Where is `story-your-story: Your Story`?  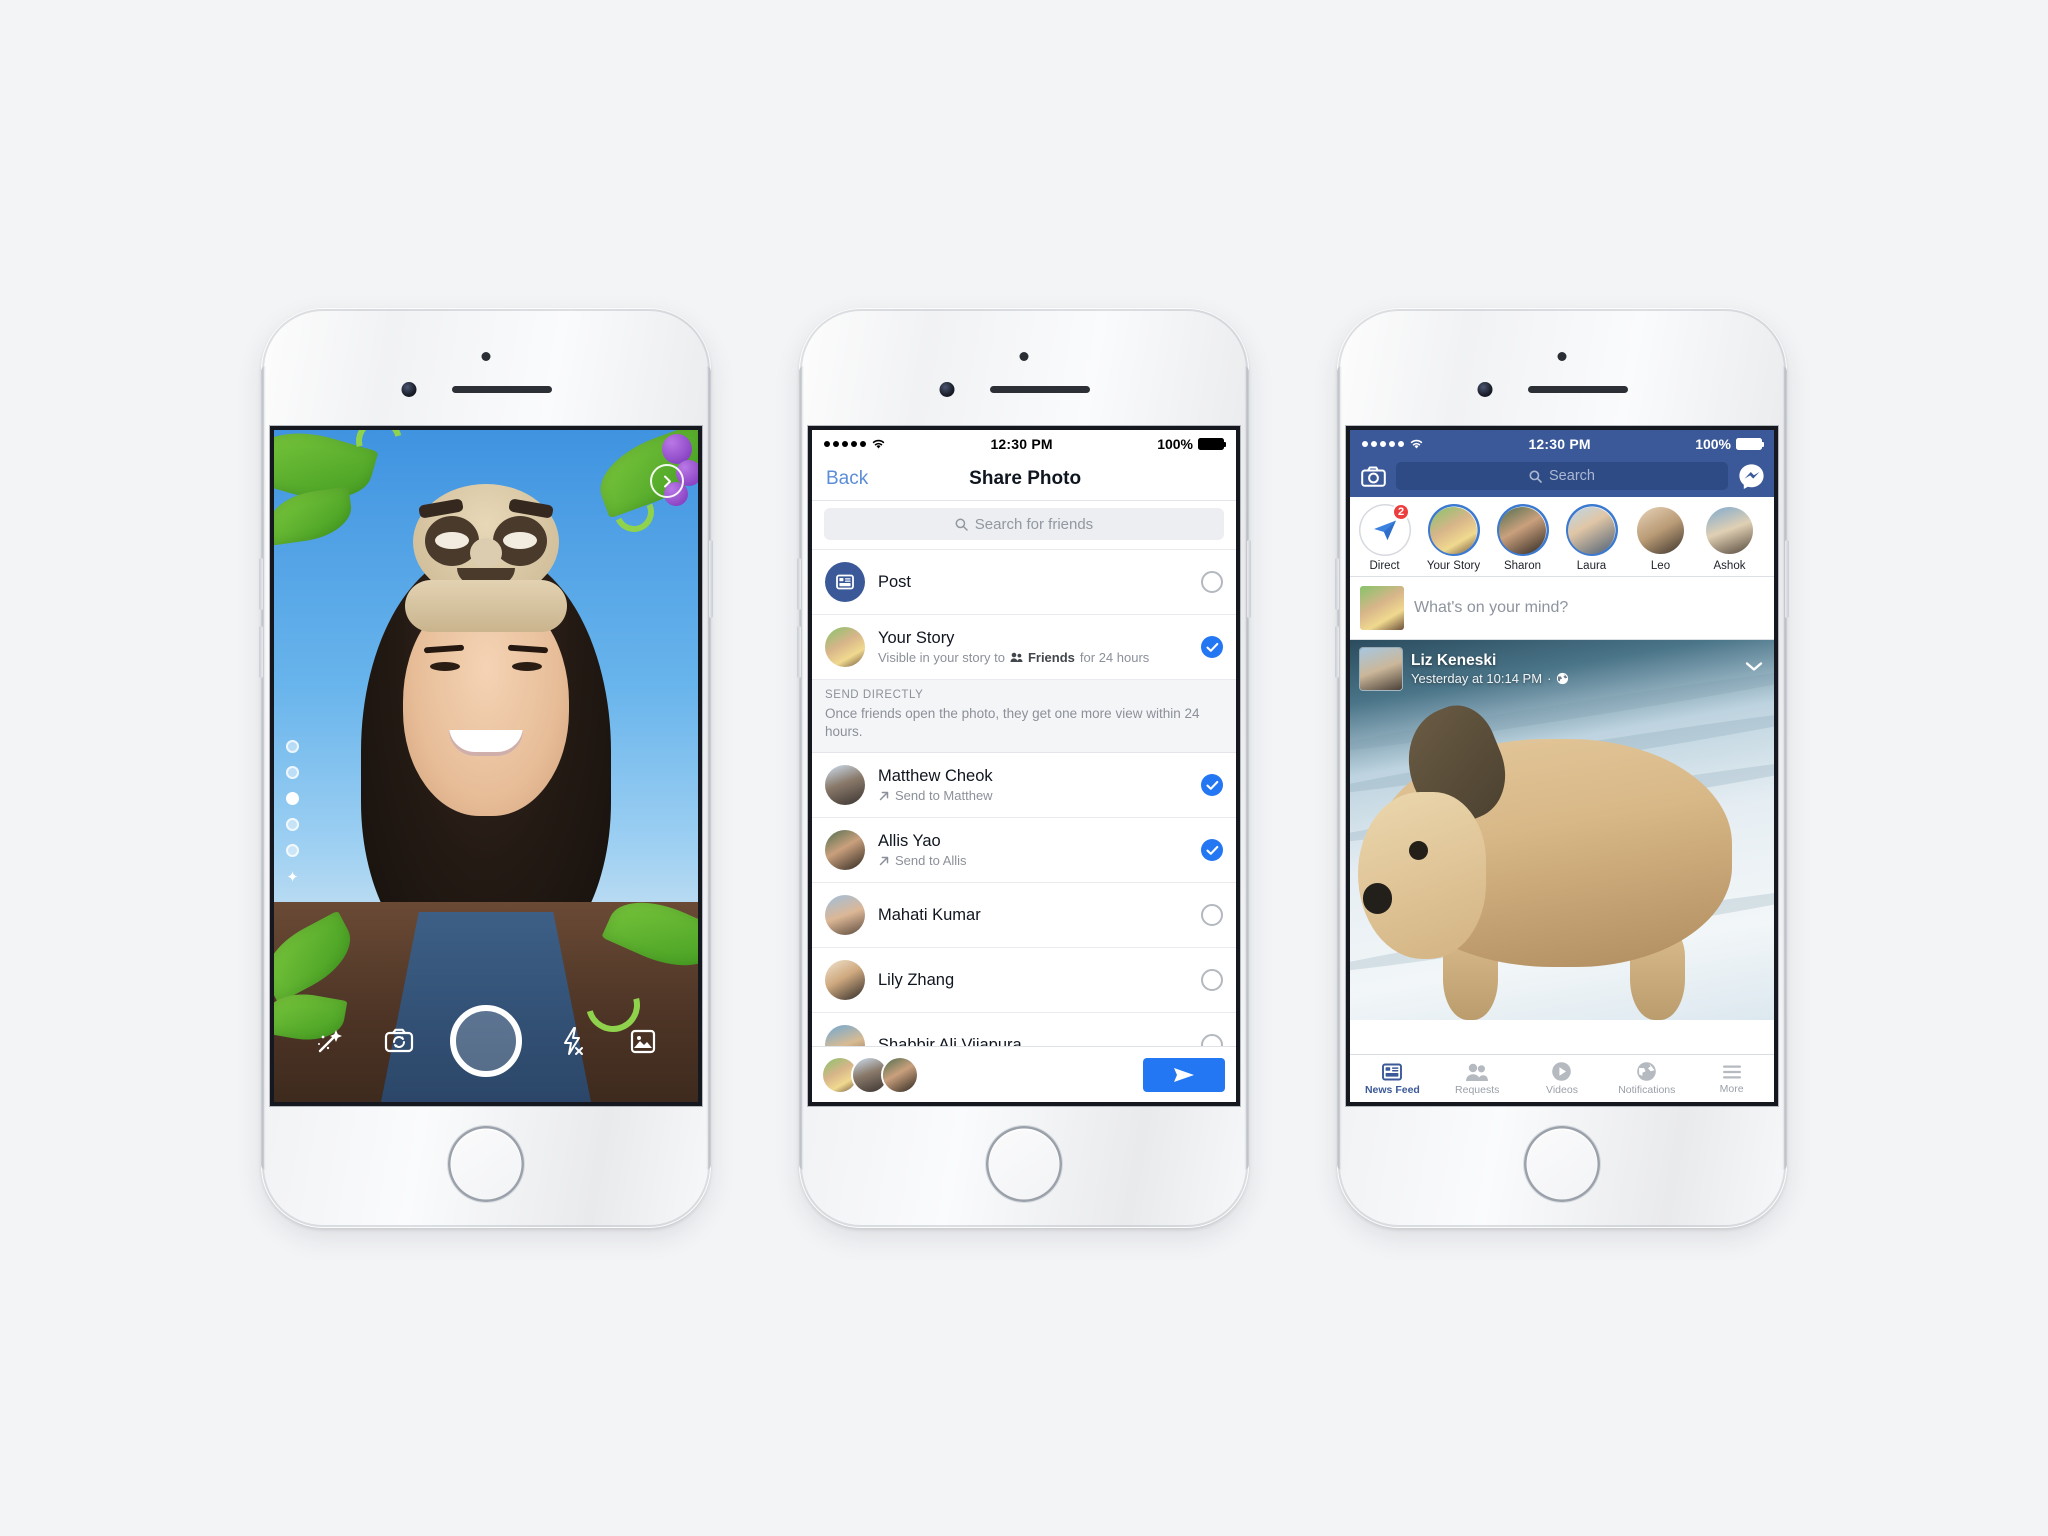
story-your-story: Your Story is located at coordinates (1453, 538).